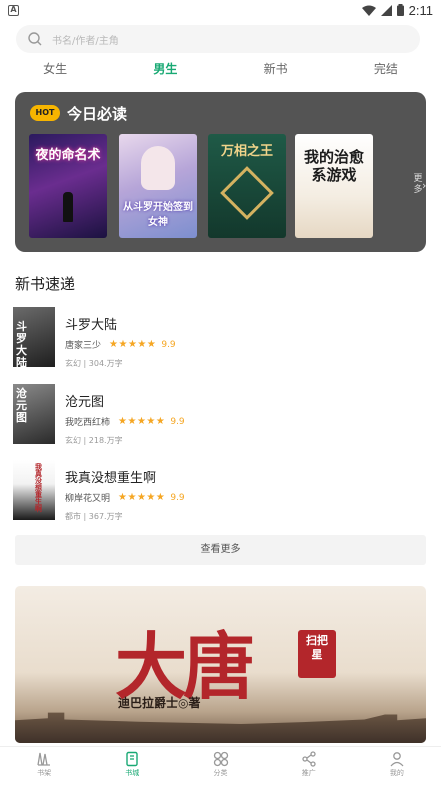 The height and width of the screenshot is (785, 441). Describe the element at coordinates (247, 193) in the screenshot. I see `cover-emblem` at that location.